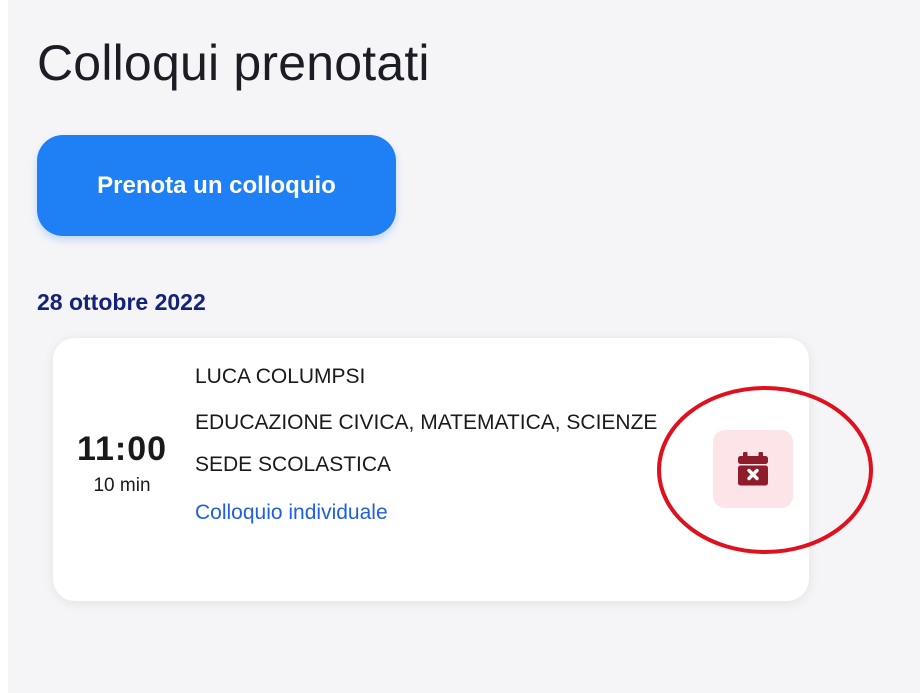  I want to click on appointment-time: 11:00, so click(122, 449).